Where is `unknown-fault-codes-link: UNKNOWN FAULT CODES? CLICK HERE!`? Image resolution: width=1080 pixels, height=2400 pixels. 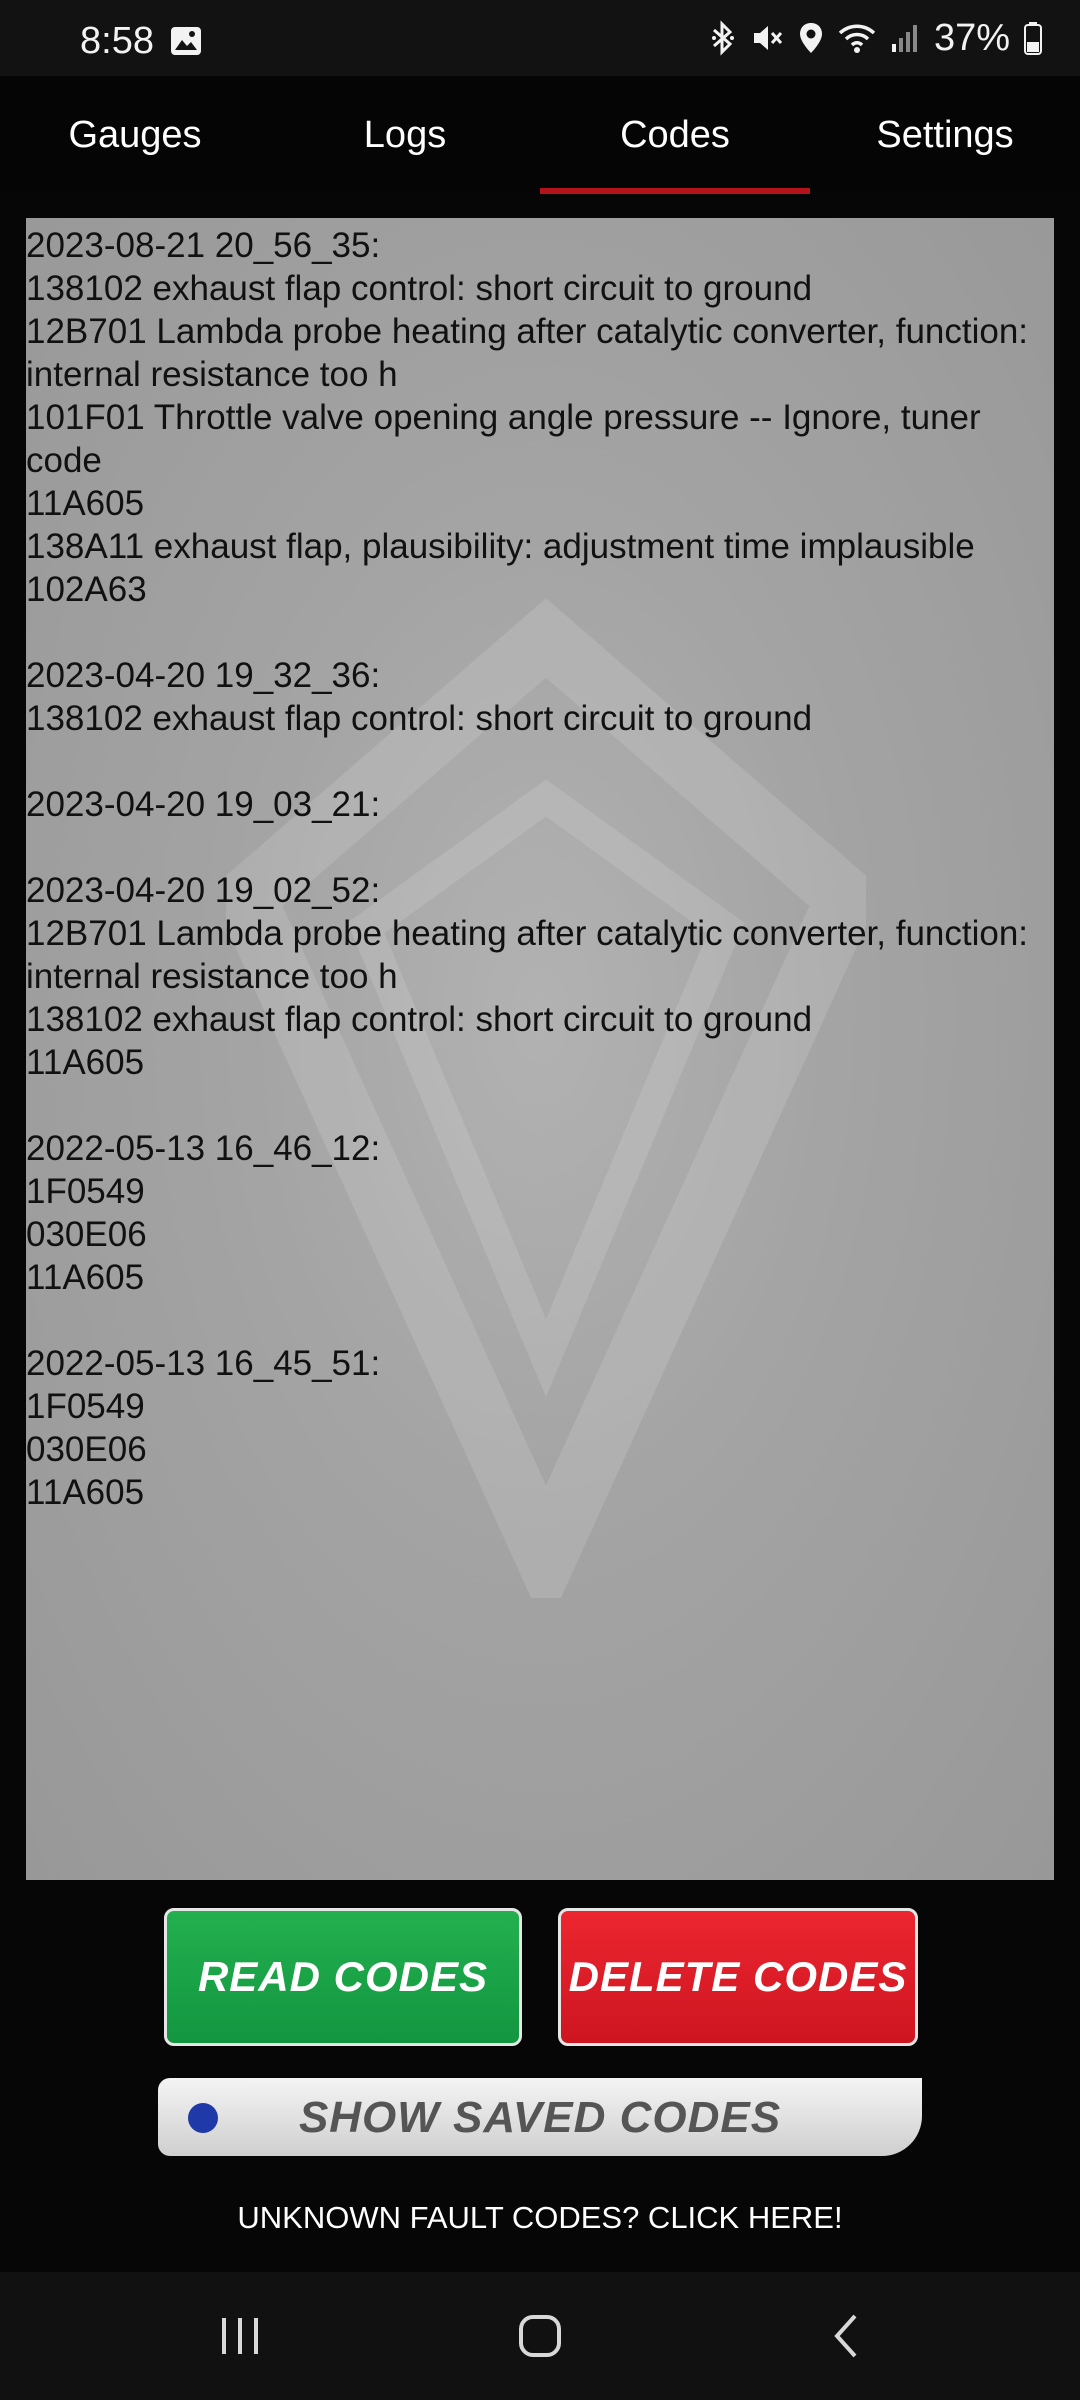
unknown-fault-codes-link: UNKNOWN FAULT CODES? CLICK HERE! is located at coordinates (540, 2218).